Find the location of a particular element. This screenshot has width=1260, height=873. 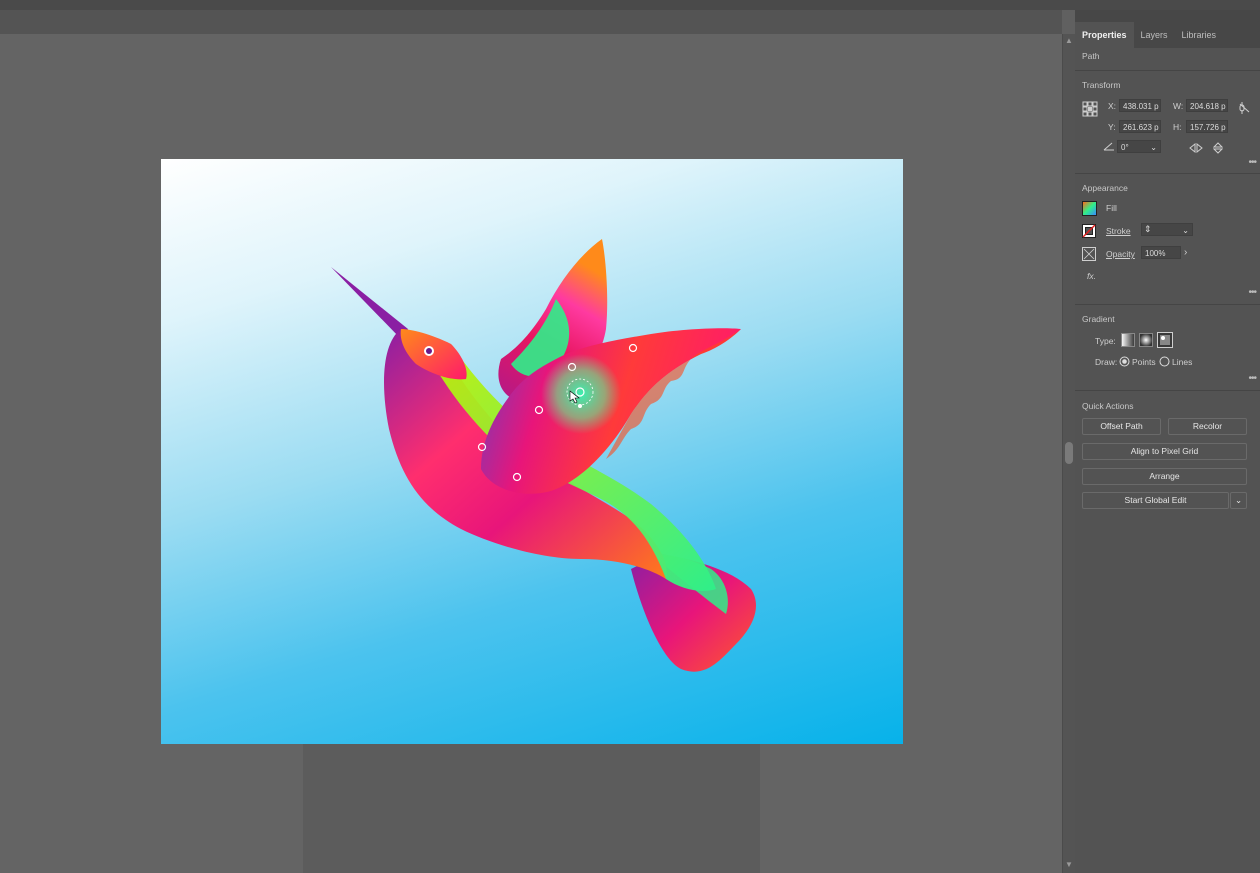

gradient-type-label: Type: is located at coordinates (1105, 341).